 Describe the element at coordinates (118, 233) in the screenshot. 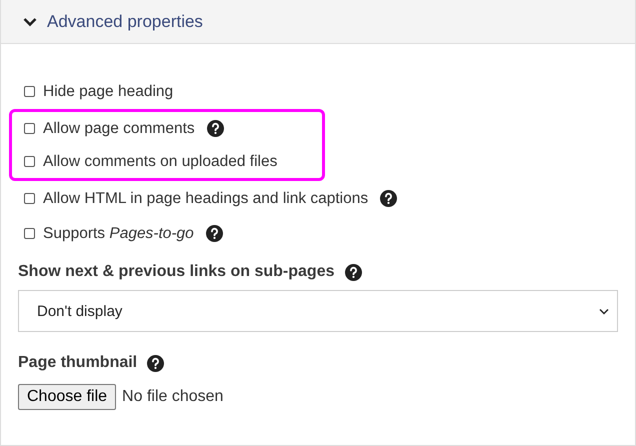

I see `option-label: Supports Pages-to-go` at that location.